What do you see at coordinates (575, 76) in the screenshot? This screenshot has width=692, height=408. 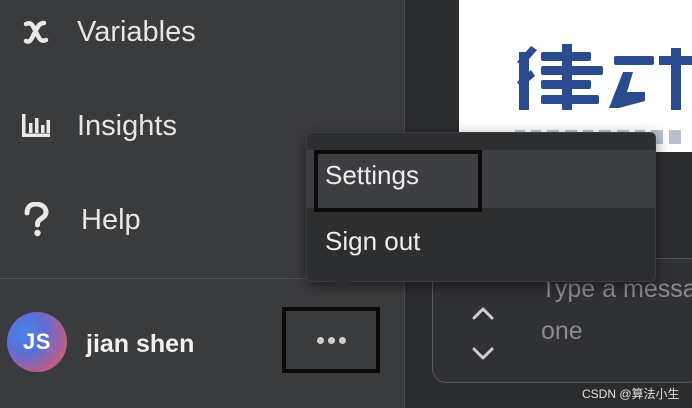 I see `logo-image` at bounding box center [575, 76].